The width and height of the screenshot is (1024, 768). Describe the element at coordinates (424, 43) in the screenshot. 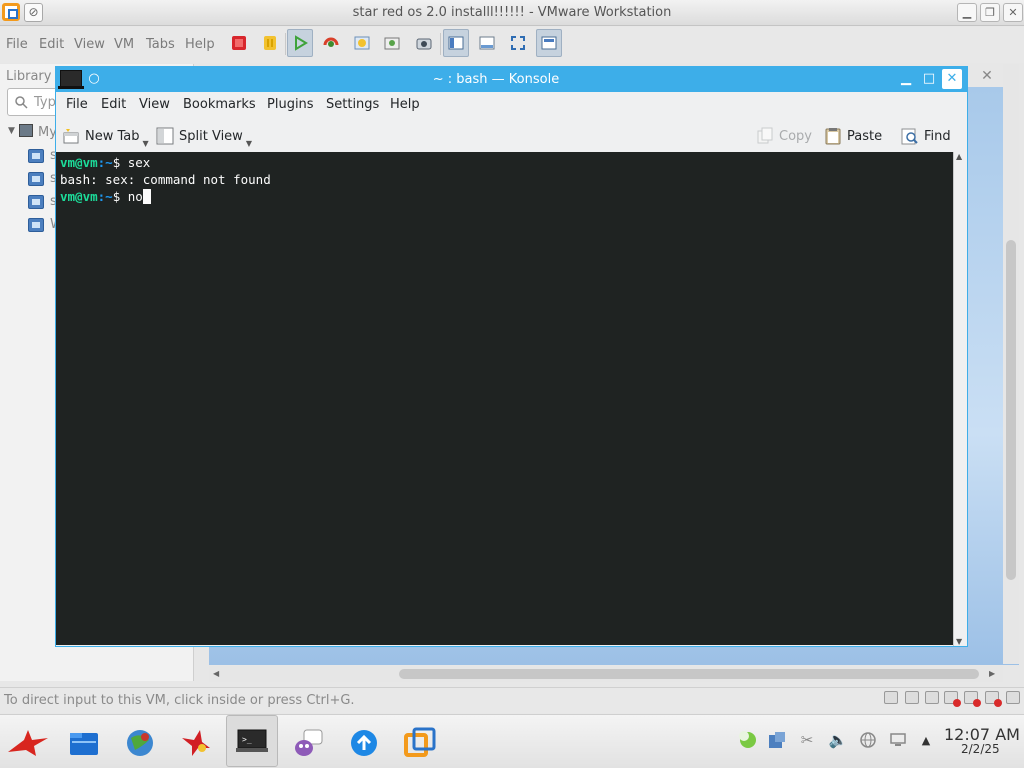

I see `camera-icon` at that location.